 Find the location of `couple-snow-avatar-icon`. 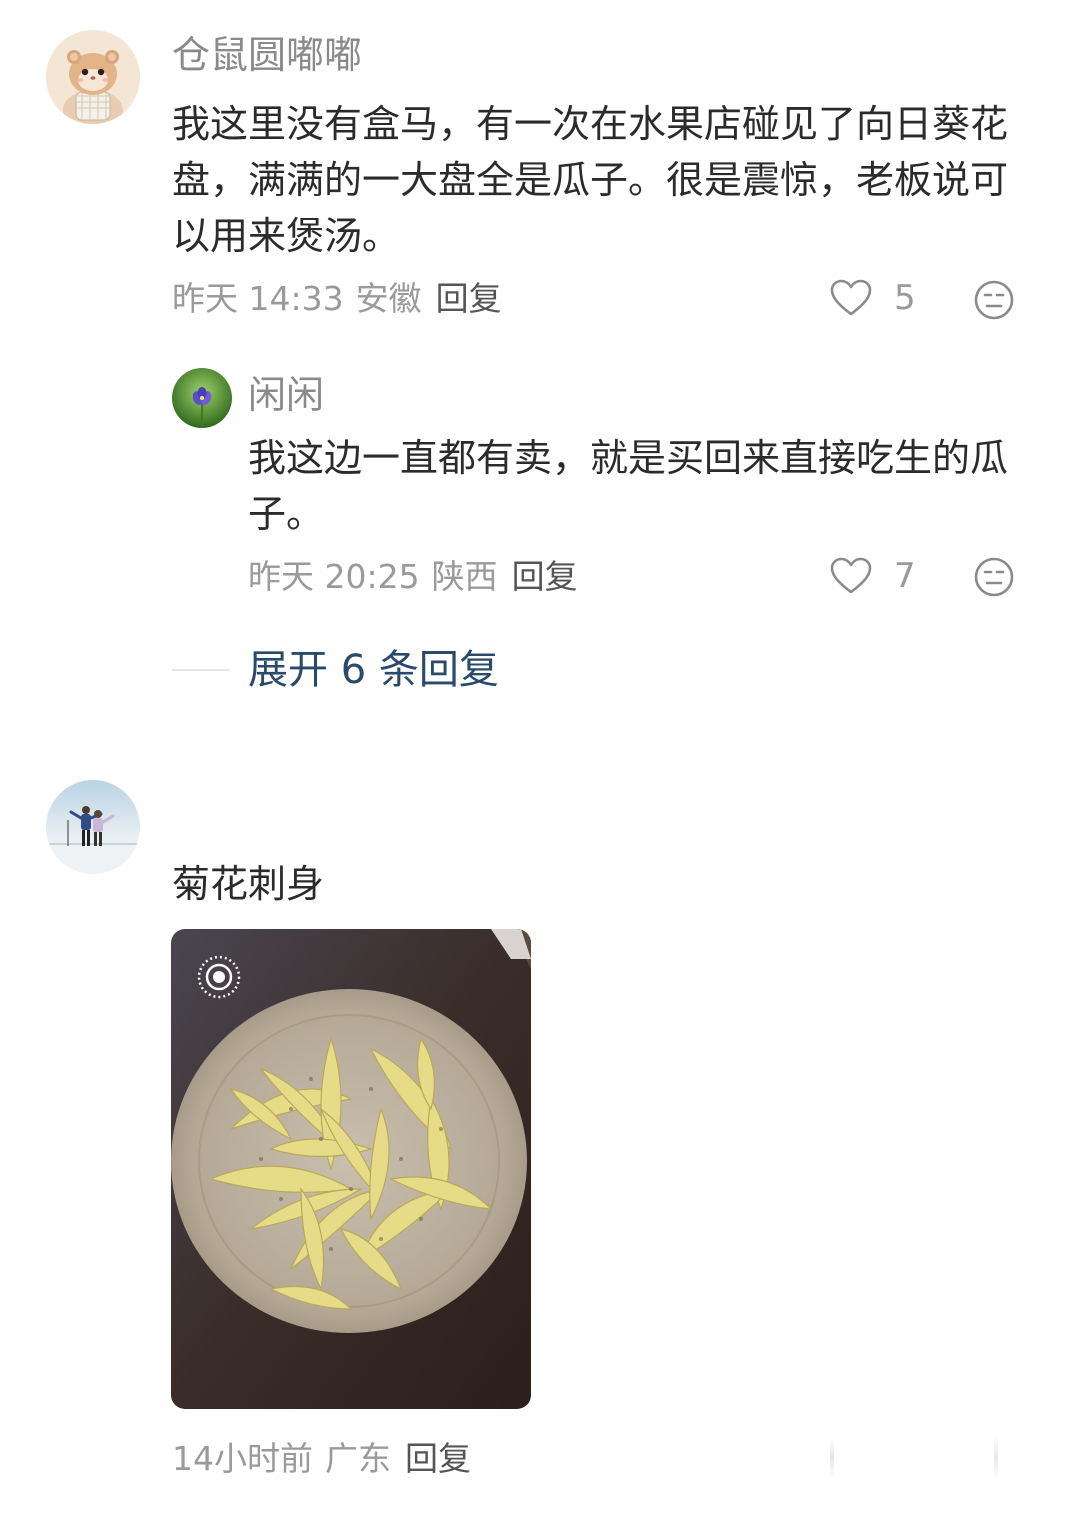

couple-snow-avatar-icon is located at coordinates (93, 827).